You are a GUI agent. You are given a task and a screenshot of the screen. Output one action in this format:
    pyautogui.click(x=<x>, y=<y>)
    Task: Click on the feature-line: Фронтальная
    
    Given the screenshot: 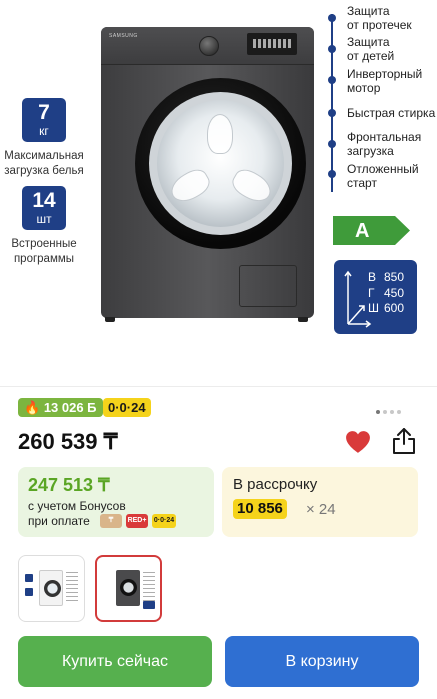 What is the action you would take?
    pyautogui.click(x=384, y=137)
    